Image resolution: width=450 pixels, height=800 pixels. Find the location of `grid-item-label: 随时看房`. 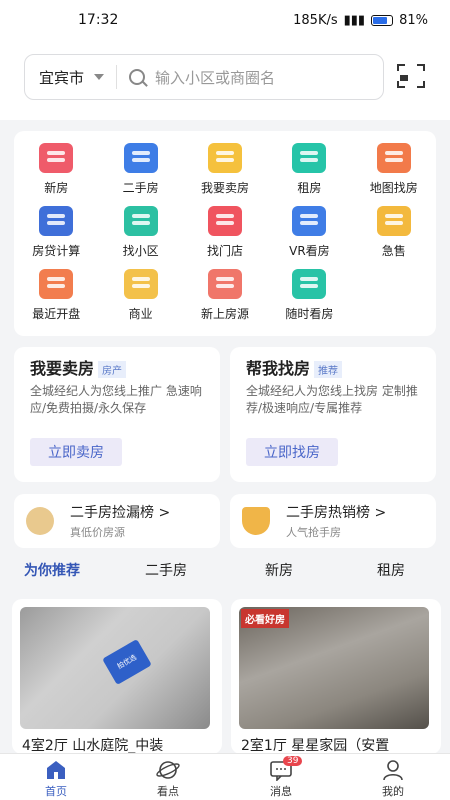

grid-item-label: 随时看房 is located at coordinates (309, 314).